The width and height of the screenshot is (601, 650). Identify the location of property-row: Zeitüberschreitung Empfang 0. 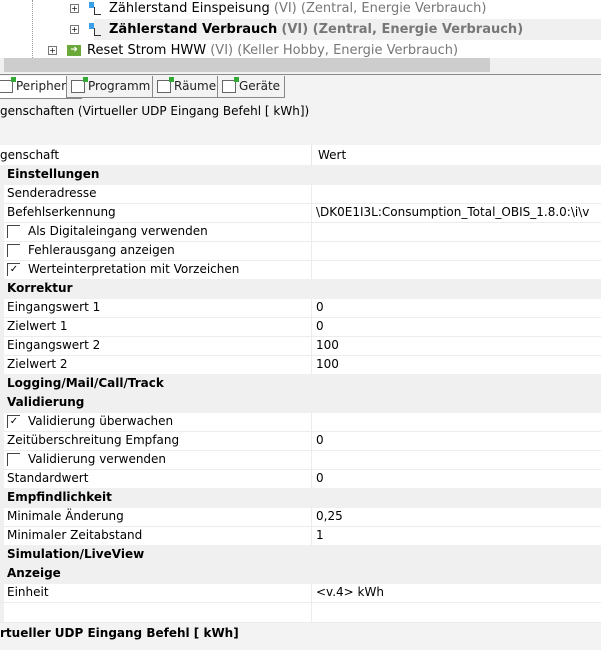
(300, 441).